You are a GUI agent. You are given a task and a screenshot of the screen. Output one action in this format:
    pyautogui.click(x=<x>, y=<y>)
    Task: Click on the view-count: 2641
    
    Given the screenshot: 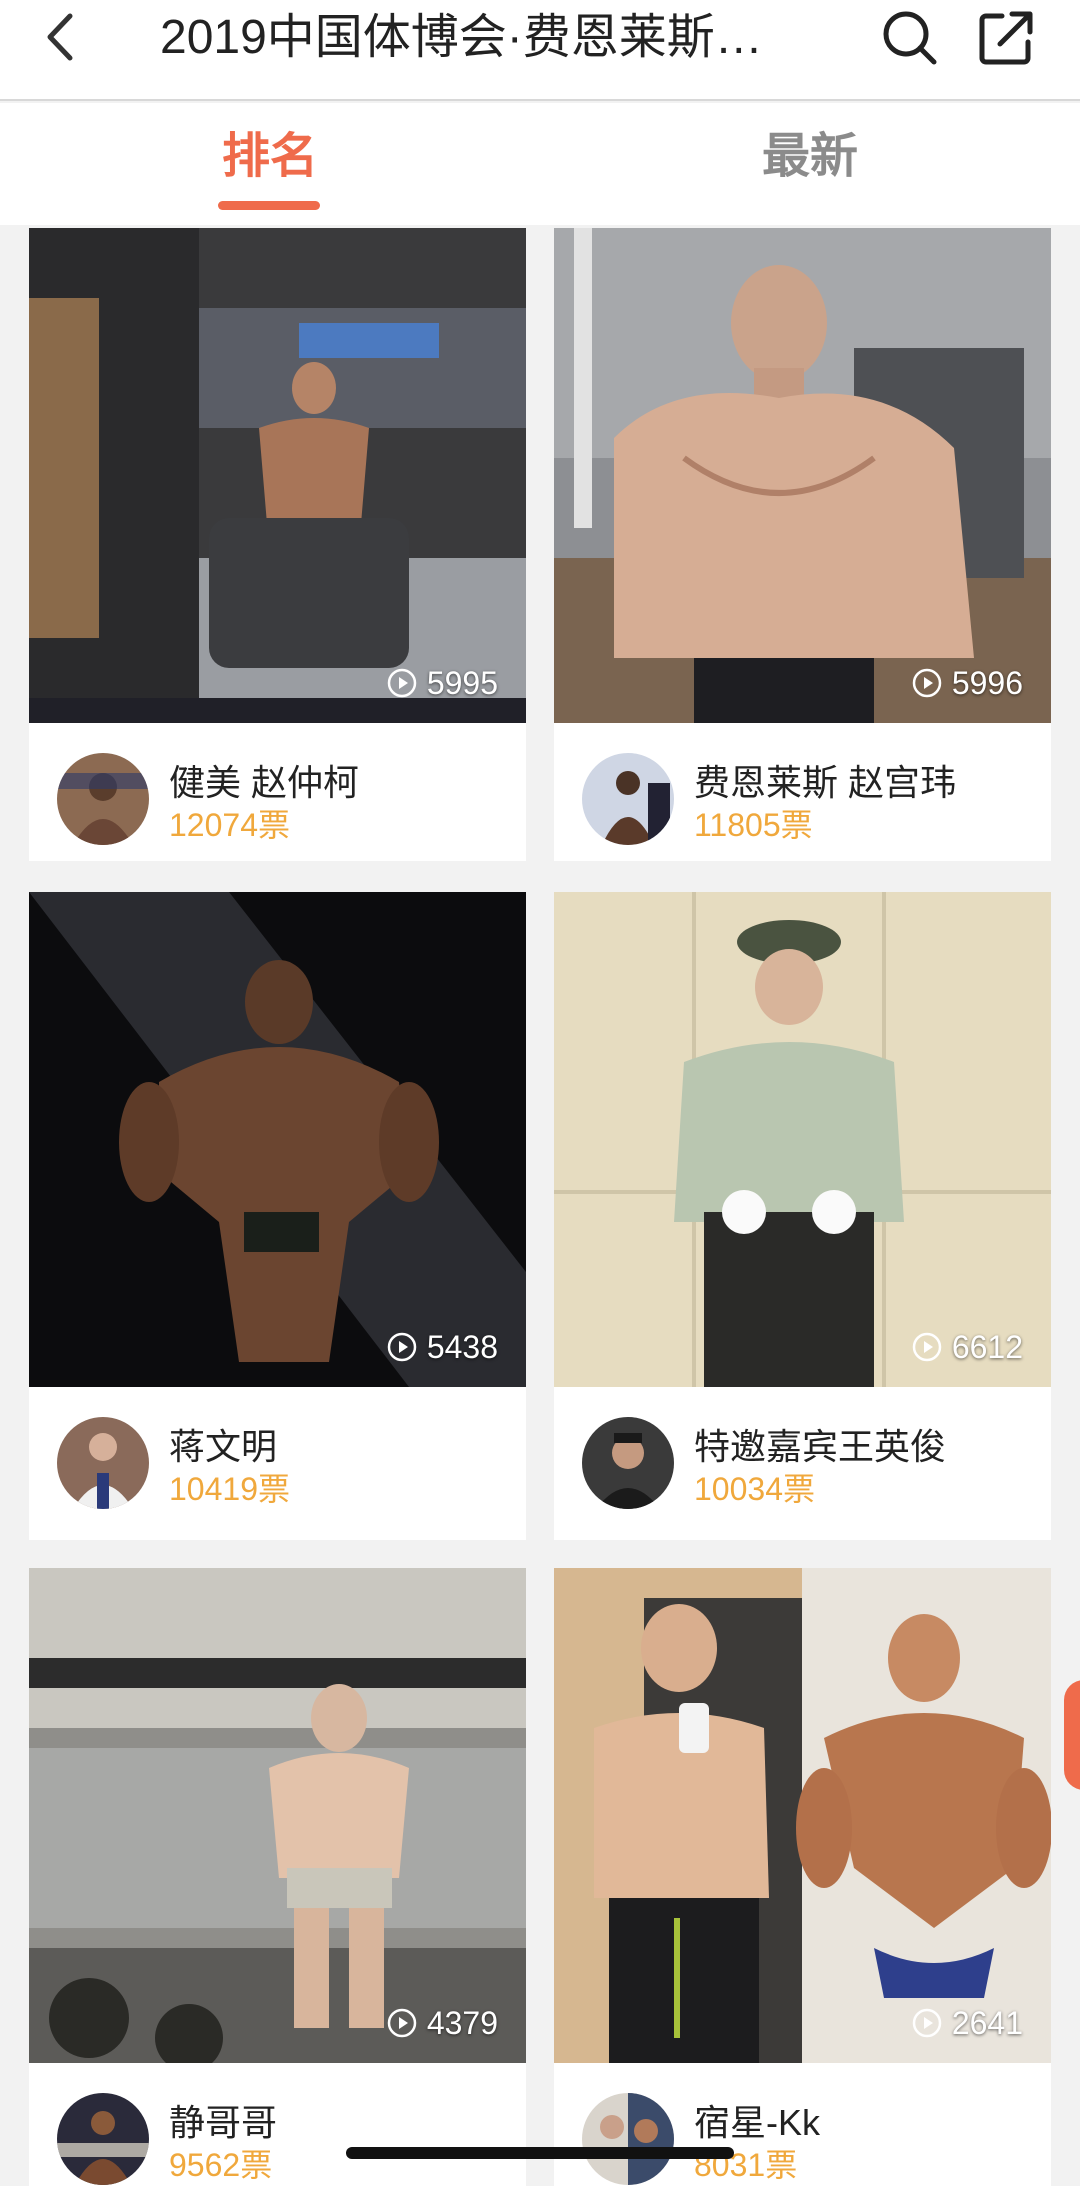 What is the action you would take?
    pyautogui.click(x=967, y=2023)
    